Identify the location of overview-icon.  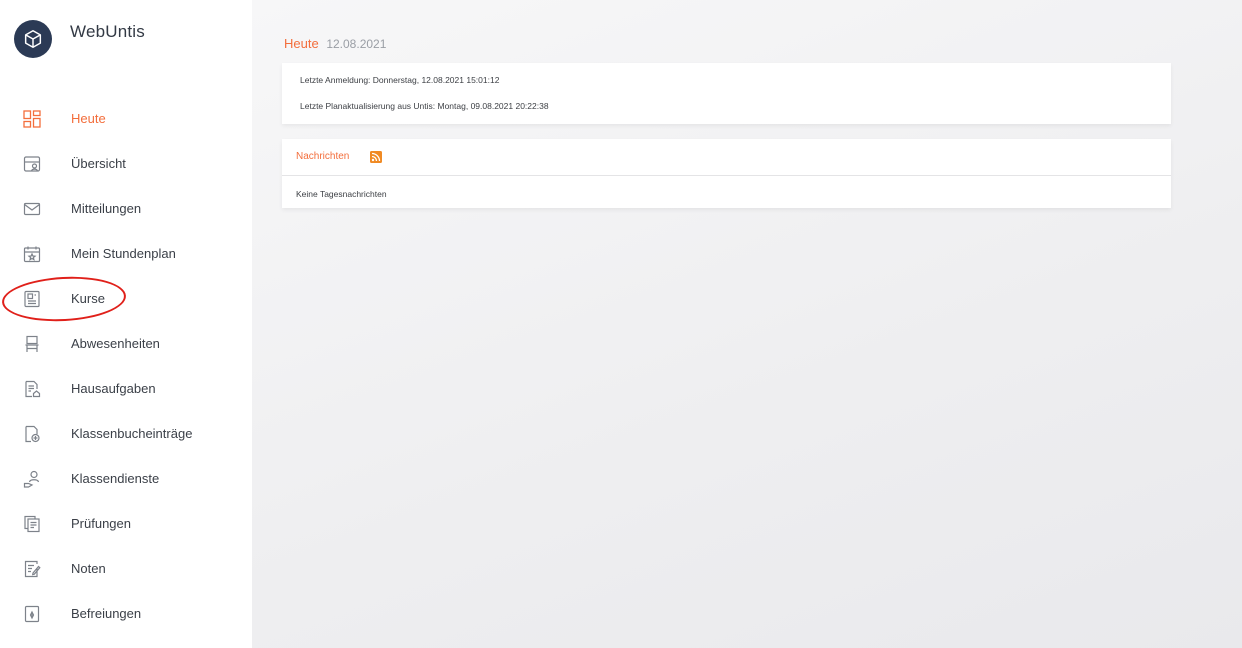
(32, 164).